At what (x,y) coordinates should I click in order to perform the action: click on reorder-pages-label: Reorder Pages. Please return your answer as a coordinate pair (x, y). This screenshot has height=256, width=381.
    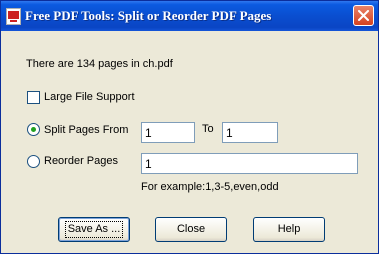
    Looking at the image, I should click on (81, 161).